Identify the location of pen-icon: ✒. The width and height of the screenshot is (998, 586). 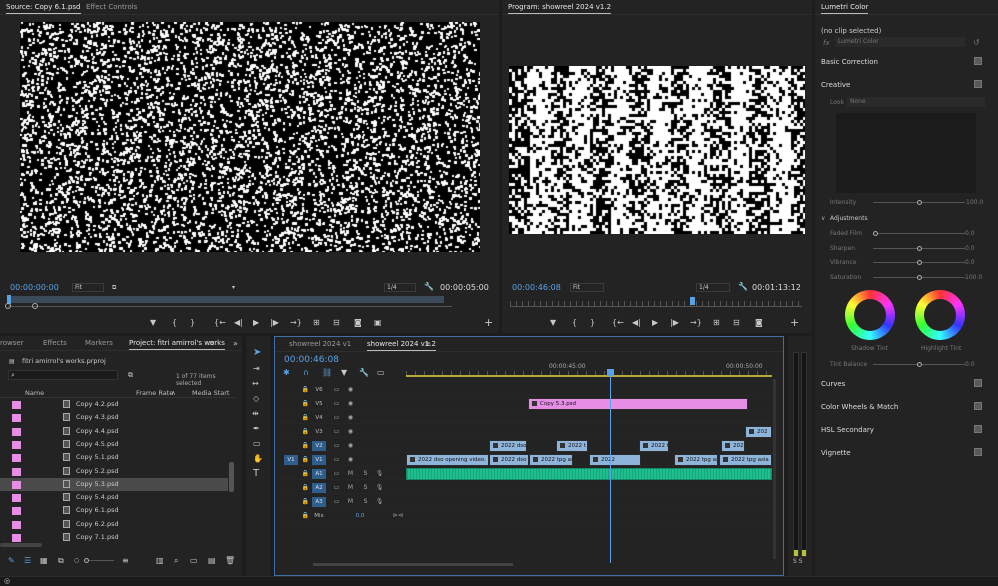
(256, 428).